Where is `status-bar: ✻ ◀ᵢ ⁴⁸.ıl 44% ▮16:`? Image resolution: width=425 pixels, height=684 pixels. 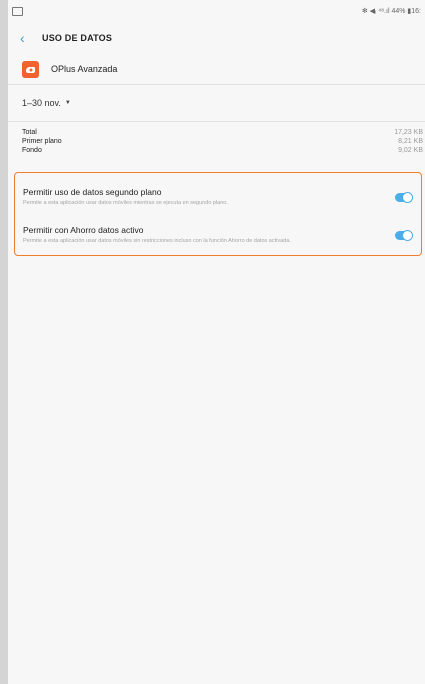
status-bar: ✻ ◀ᵢ ⁴⁸.ıl 44% ▮16: is located at coordinates (216, 11).